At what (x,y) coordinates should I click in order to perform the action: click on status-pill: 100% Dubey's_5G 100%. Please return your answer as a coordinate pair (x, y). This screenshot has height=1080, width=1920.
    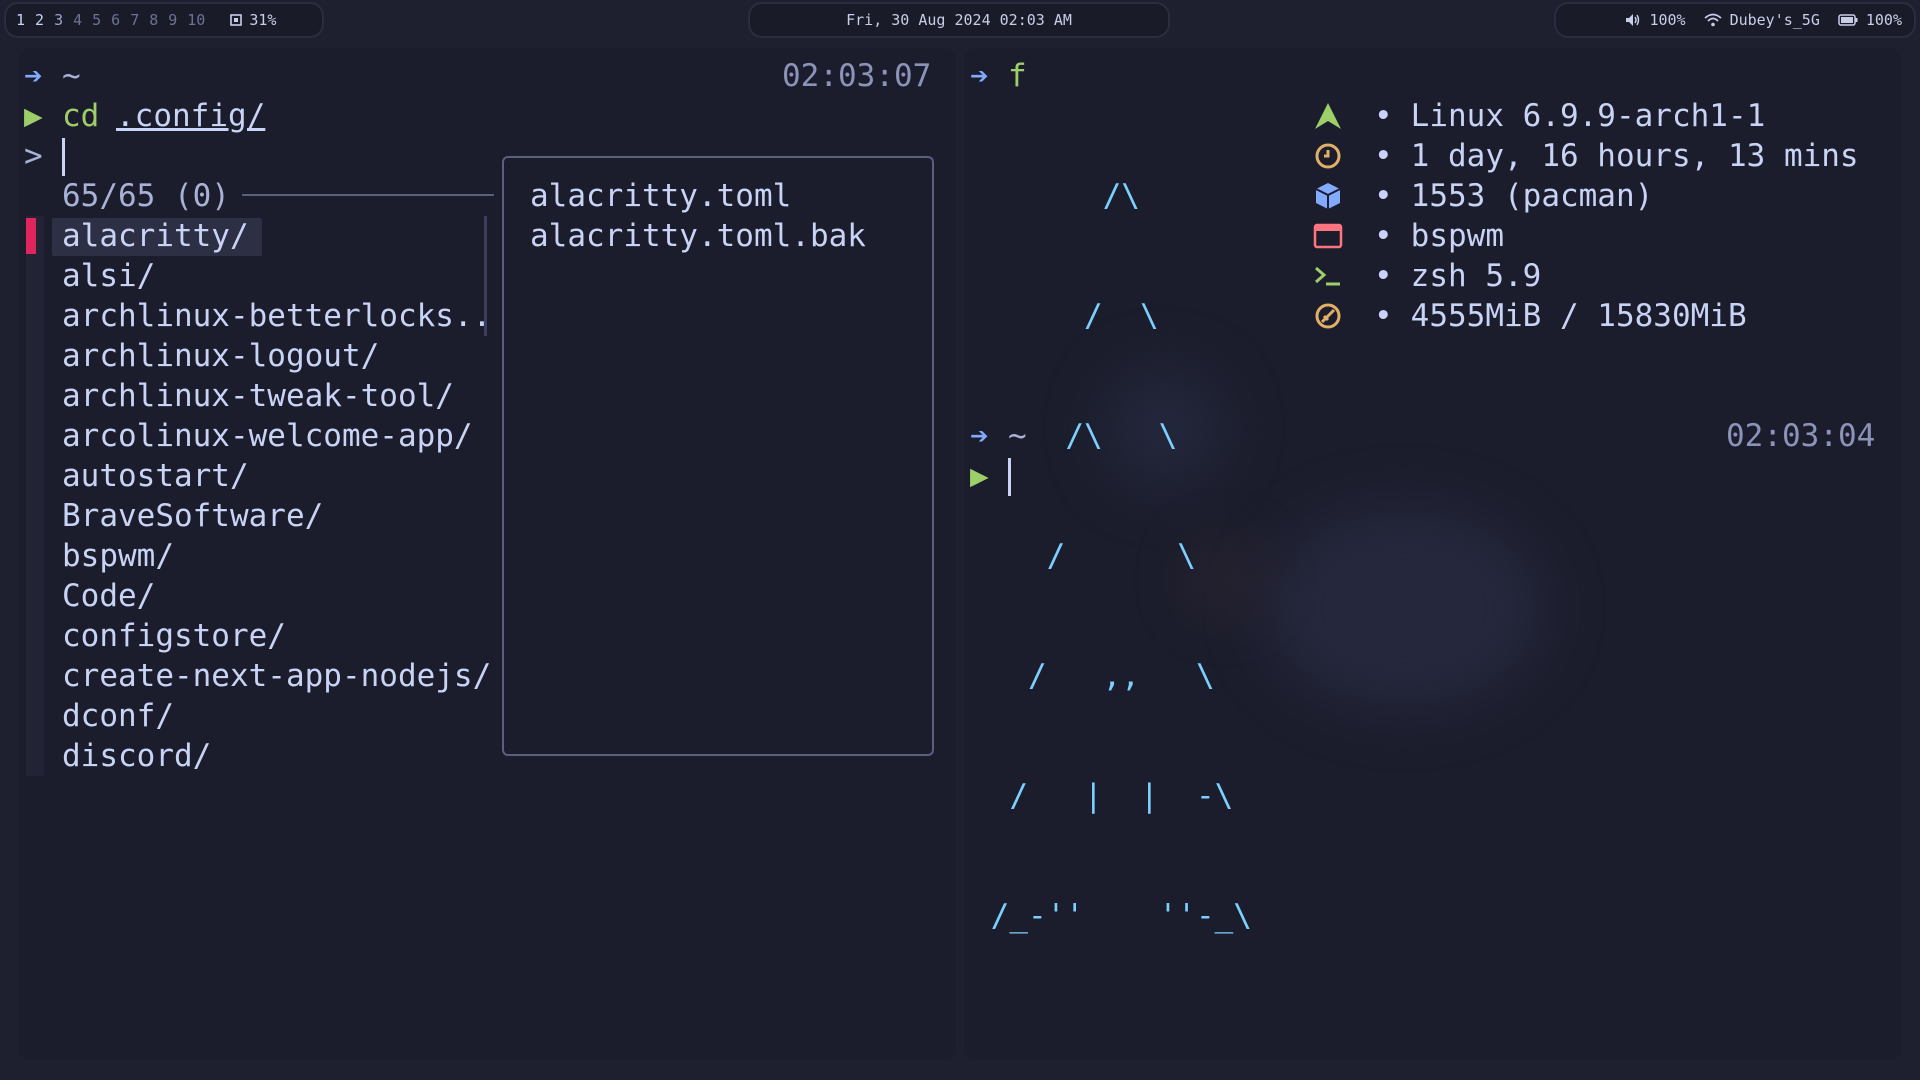
    Looking at the image, I should click on (1735, 20).